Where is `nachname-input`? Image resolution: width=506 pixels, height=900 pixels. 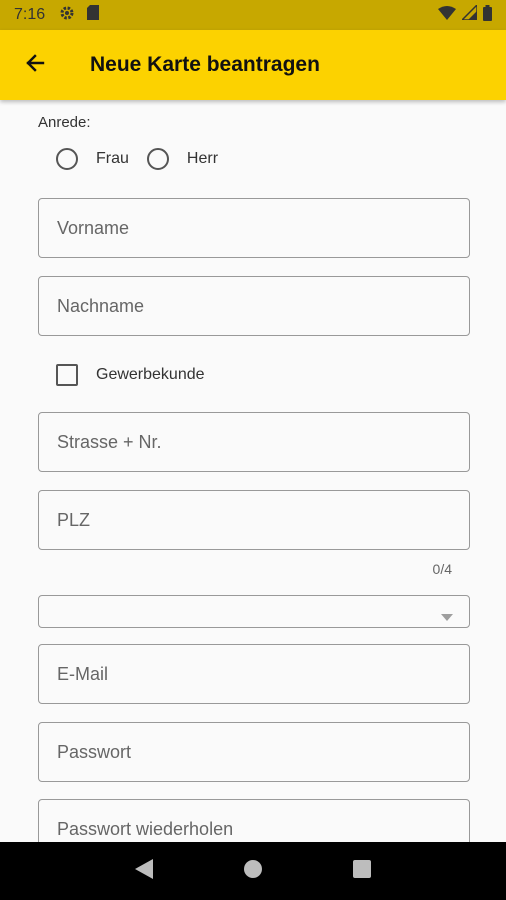 nachname-input is located at coordinates (254, 306).